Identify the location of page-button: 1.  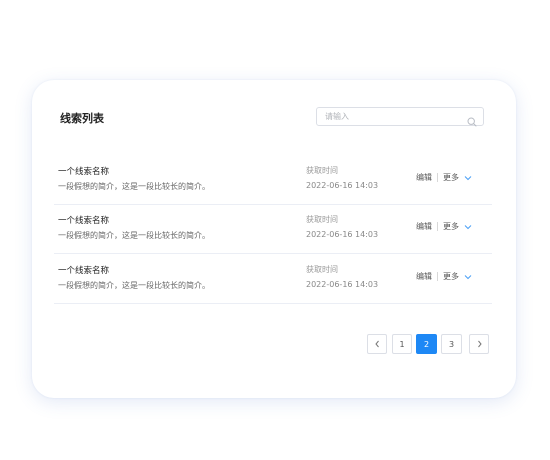
(402, 344).